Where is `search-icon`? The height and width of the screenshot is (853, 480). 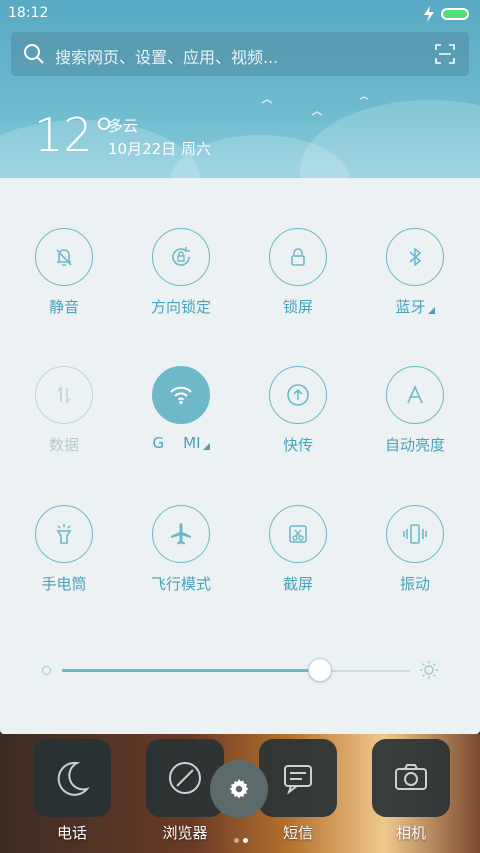
search-icon is located at coordinates (34, 54).